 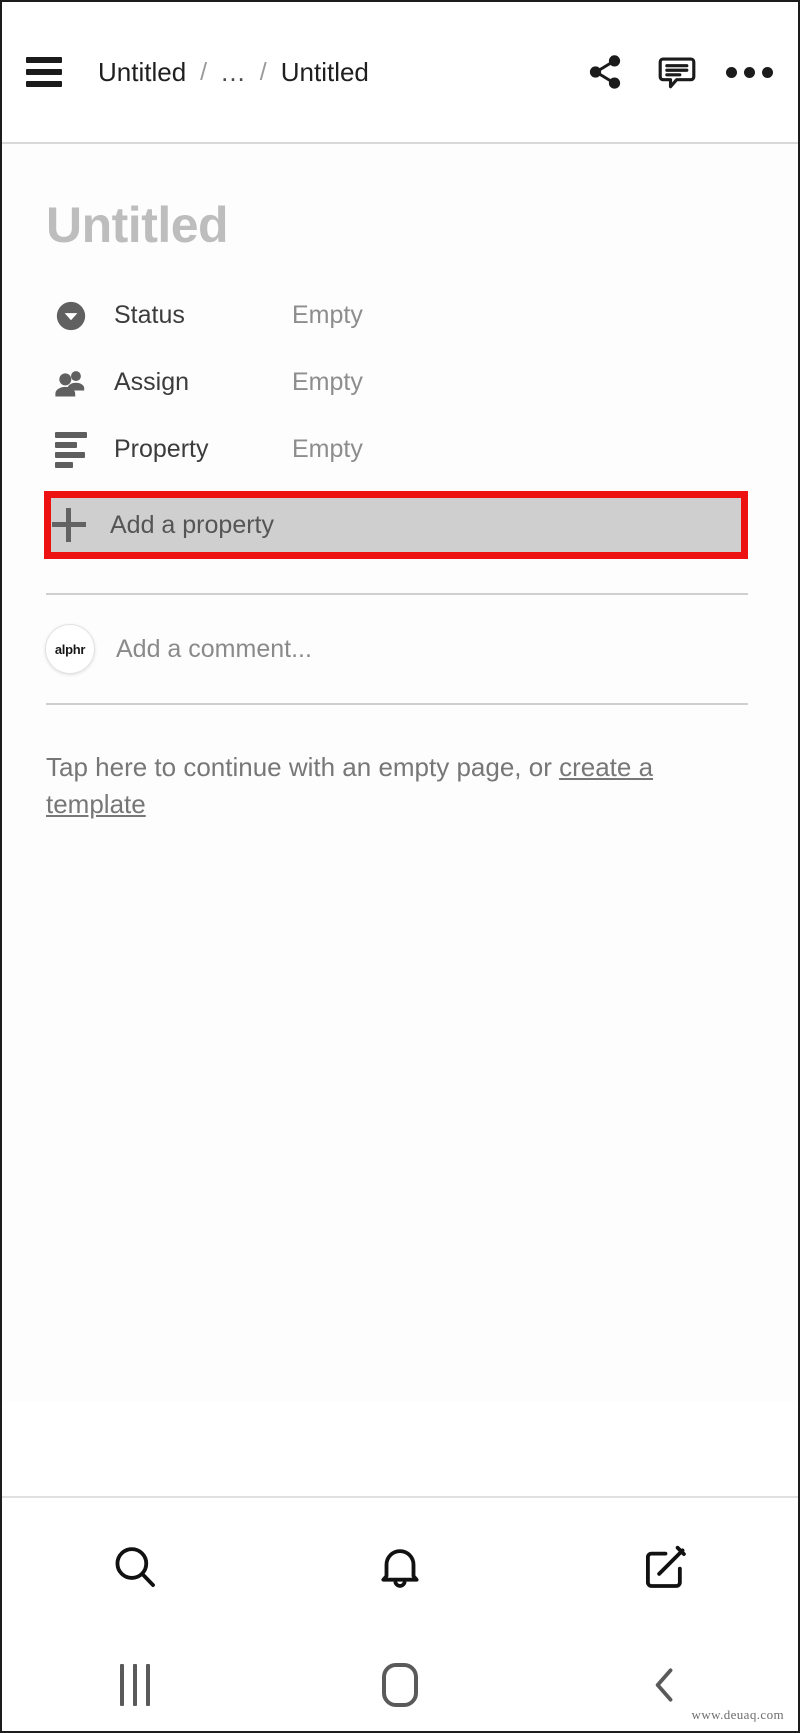 I want to click on page-title: Untitled, so click(x=400, y=199).